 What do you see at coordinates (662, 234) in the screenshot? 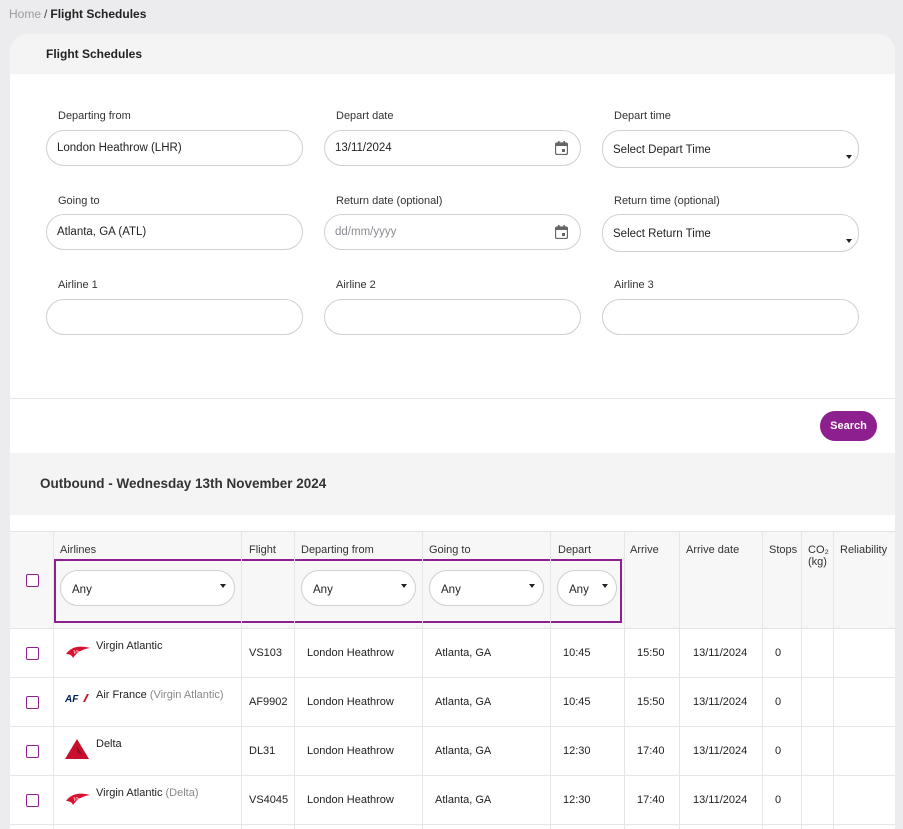
I see `return-time-value: Select Return Time` at bounding box center [662, 234].